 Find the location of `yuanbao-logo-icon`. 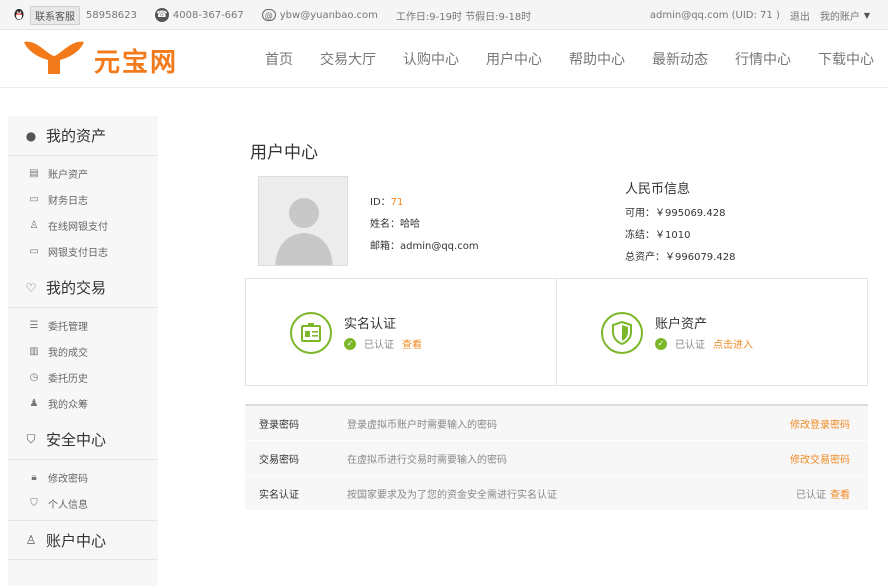

yuanbao-logo-icon is located at coordinates (54, 60).